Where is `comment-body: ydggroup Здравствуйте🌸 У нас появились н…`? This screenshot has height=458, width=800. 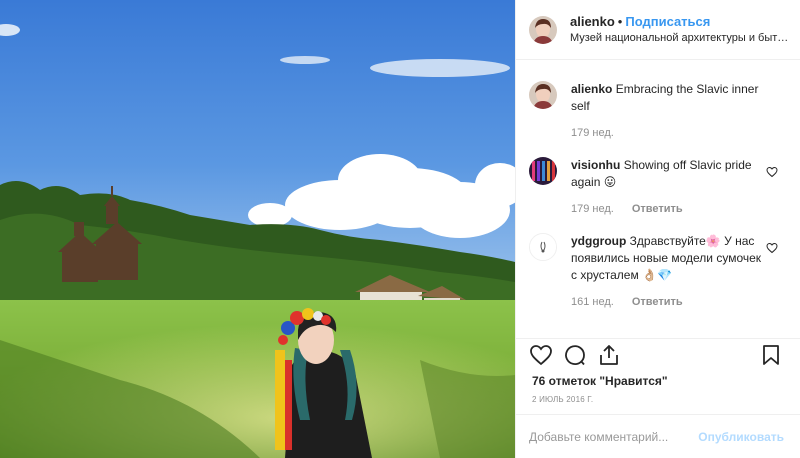 comment-body: ydggroup Здравствуйте🌸 У нас появились н… is located at coordinates (667, 258).